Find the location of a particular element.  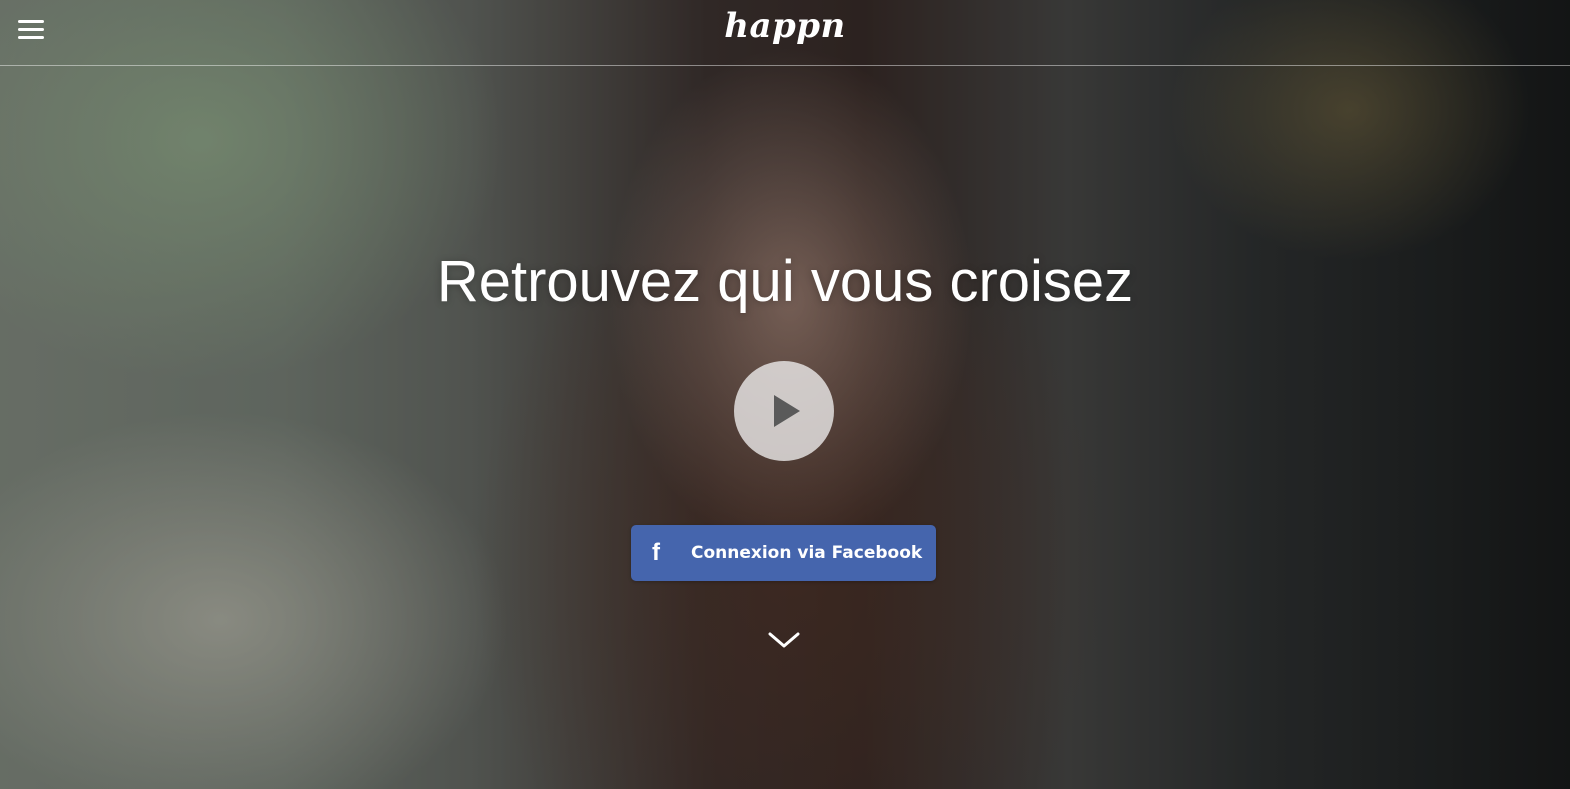

happn-logo: happn is located at coordinates (785, 26).